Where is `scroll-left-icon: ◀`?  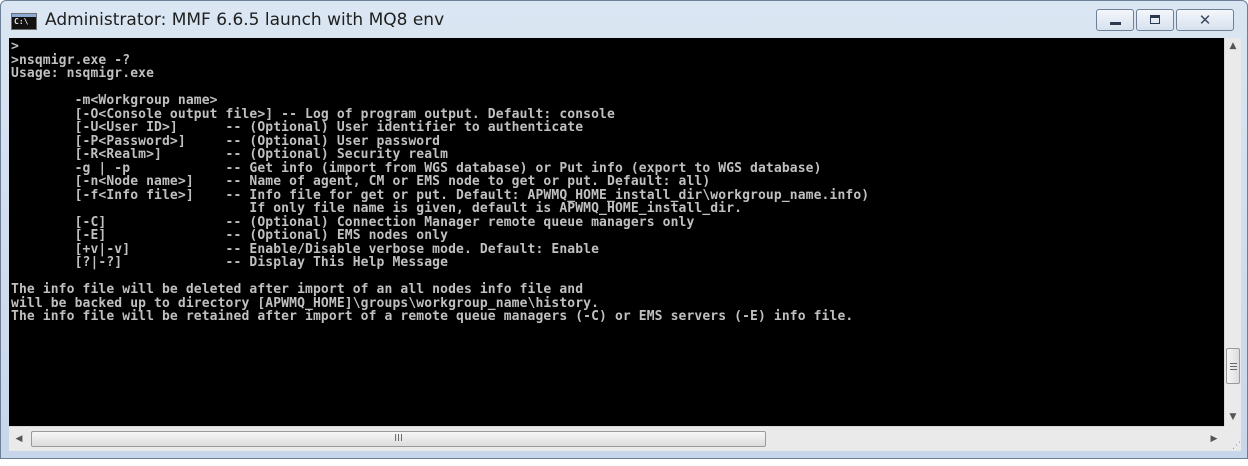
scroll-left-icon: ◀ is located at coordinates (19, 439).